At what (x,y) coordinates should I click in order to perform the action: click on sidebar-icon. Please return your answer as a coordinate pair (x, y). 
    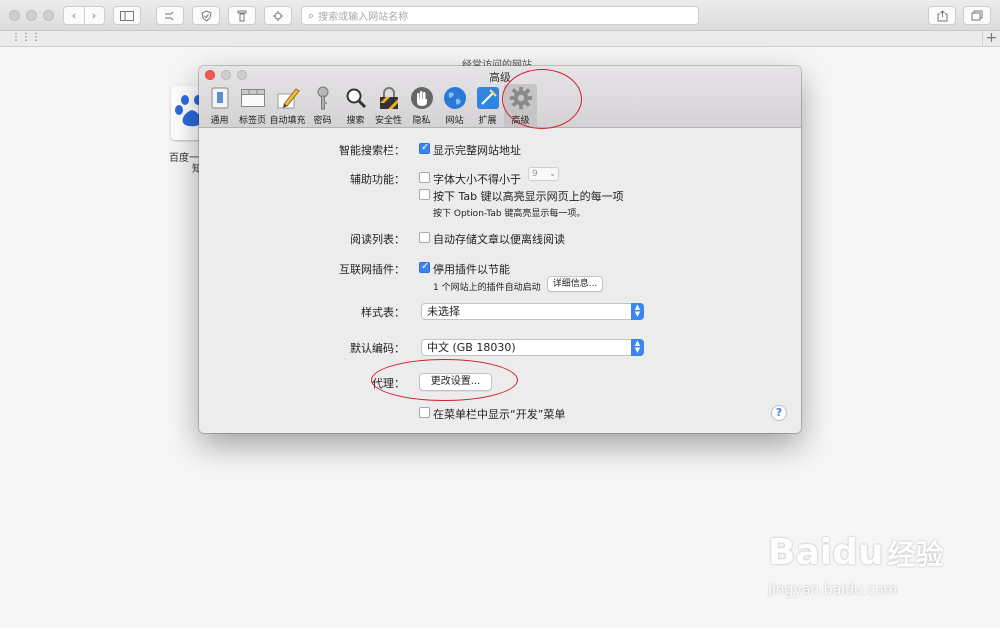
    Looking at the image, I should click on (127, 15).